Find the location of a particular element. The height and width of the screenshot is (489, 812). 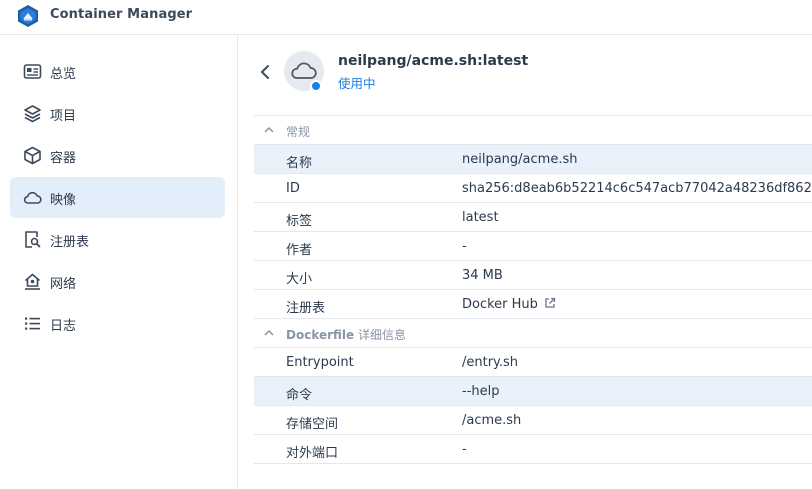

sidebar-item-label: 总览 is located at coordinates (63, 74).